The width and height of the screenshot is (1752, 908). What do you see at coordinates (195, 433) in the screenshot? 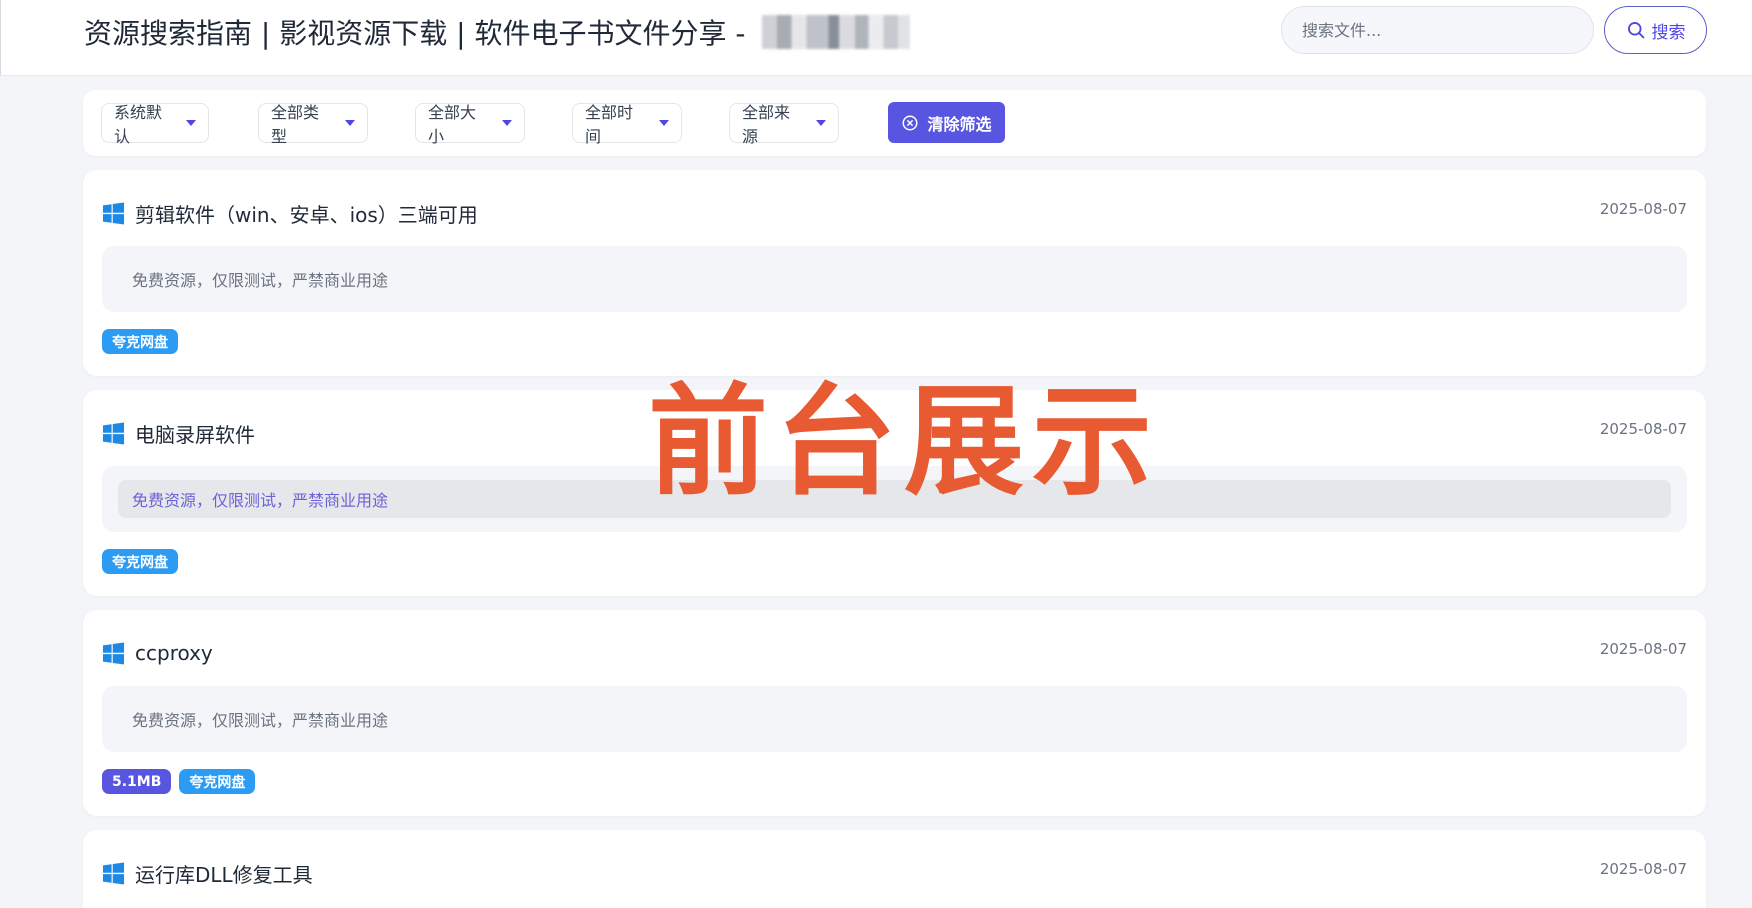
I see `card-title: 电脑录屏软件` at bounding box center [195, 433].